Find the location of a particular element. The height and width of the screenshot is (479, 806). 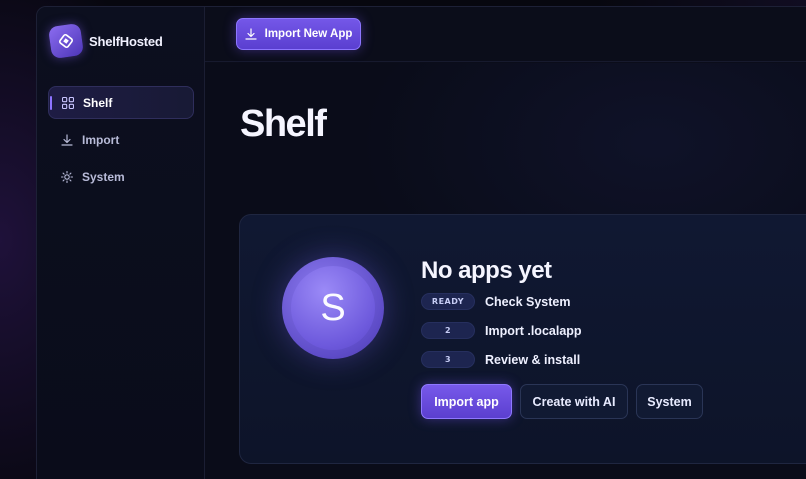

create-with-ai-button: Create with AI is located at coordinates (574, 401).